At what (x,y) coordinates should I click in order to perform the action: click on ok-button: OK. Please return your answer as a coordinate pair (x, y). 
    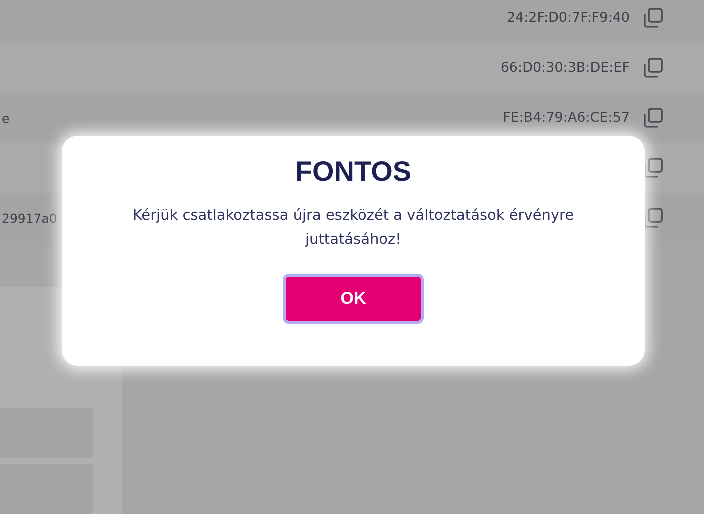
    Looking at the image, I should click on (353, 299).